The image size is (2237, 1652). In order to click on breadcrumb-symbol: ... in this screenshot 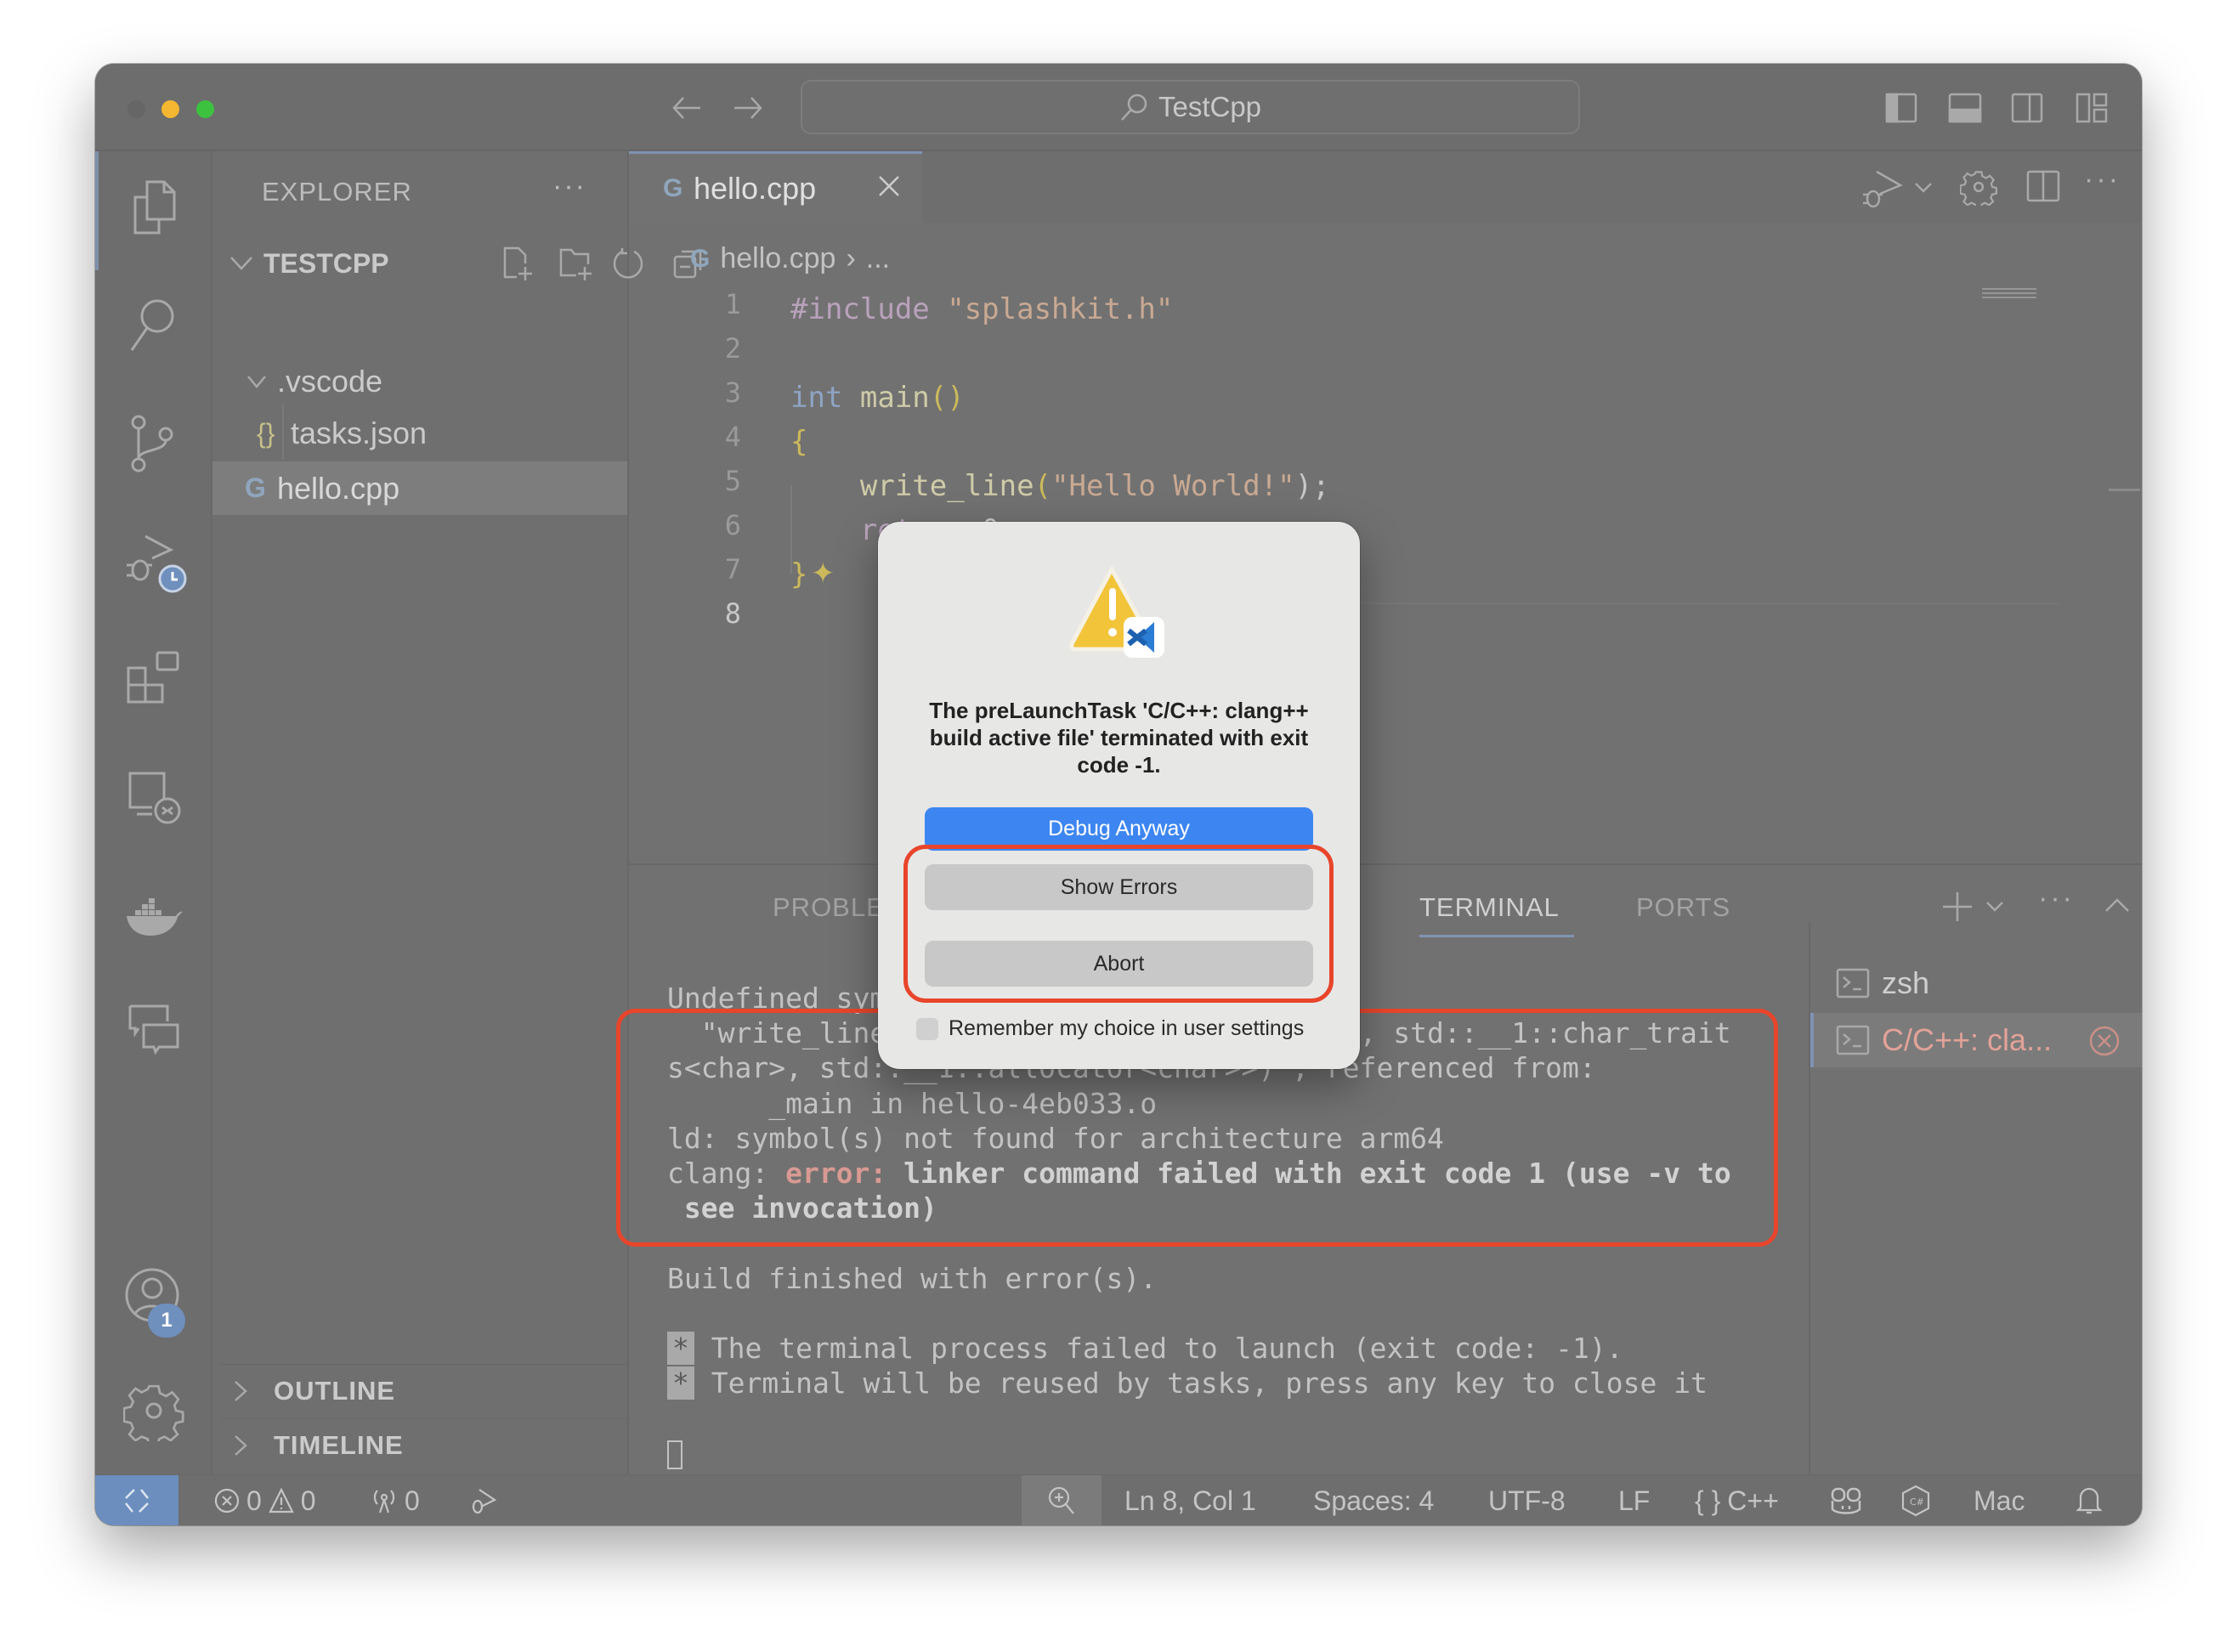, I will do `click(878, 258)`.